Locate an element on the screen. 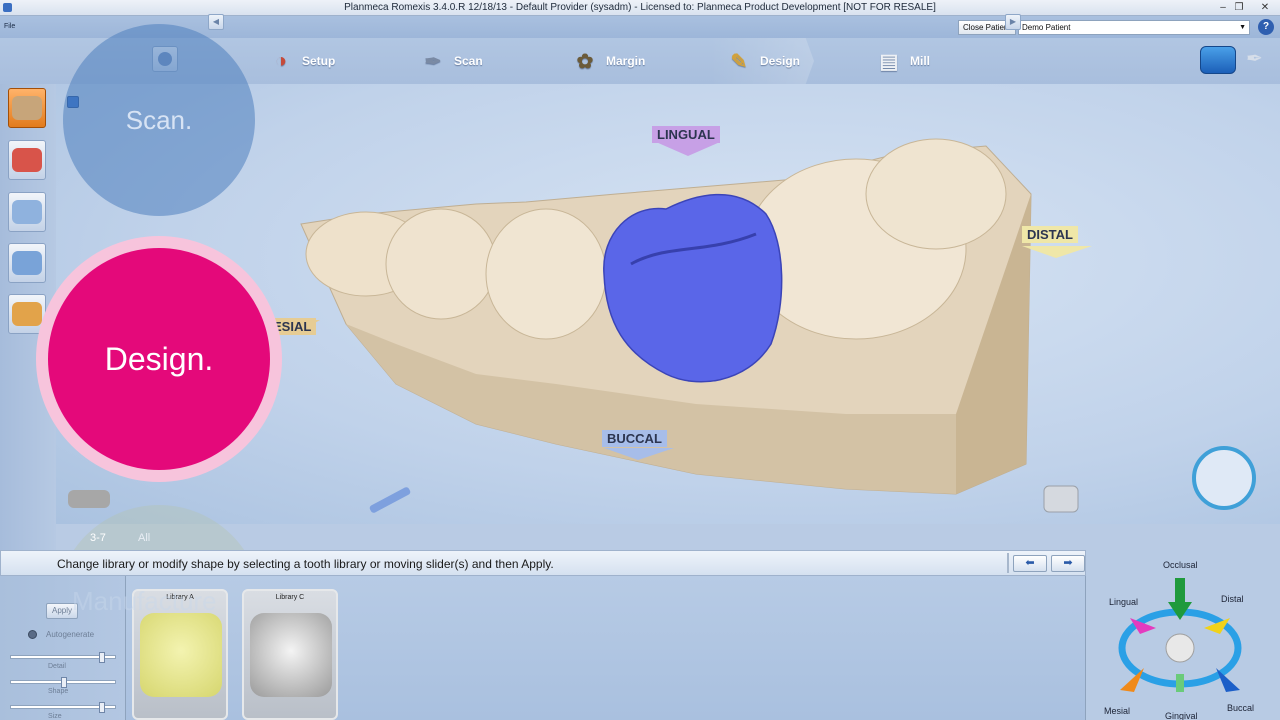  shape-slider is located at coordinates (63, 682).